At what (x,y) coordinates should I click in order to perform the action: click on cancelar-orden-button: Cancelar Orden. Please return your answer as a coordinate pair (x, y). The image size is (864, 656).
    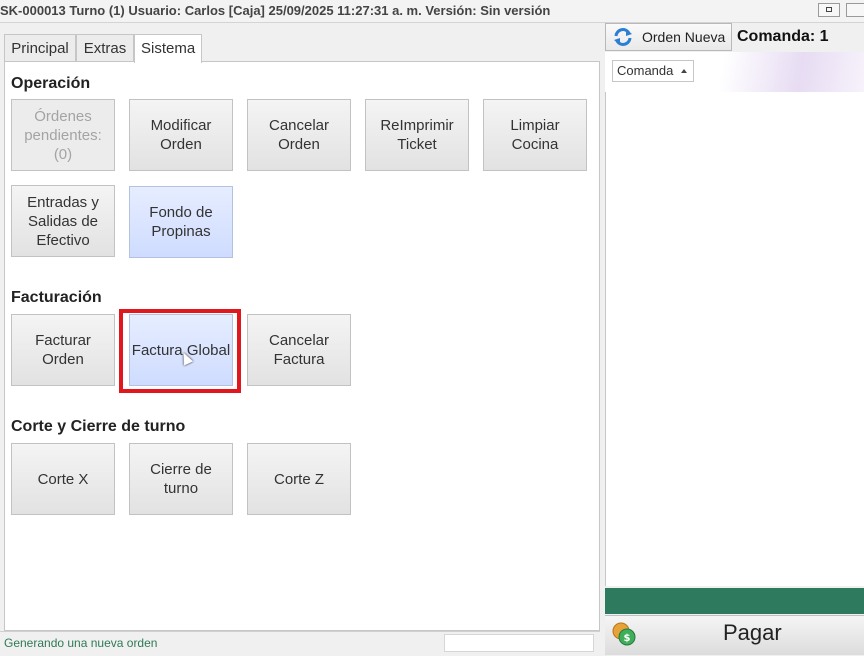
    Looking at the image, I should click on (299, 135).